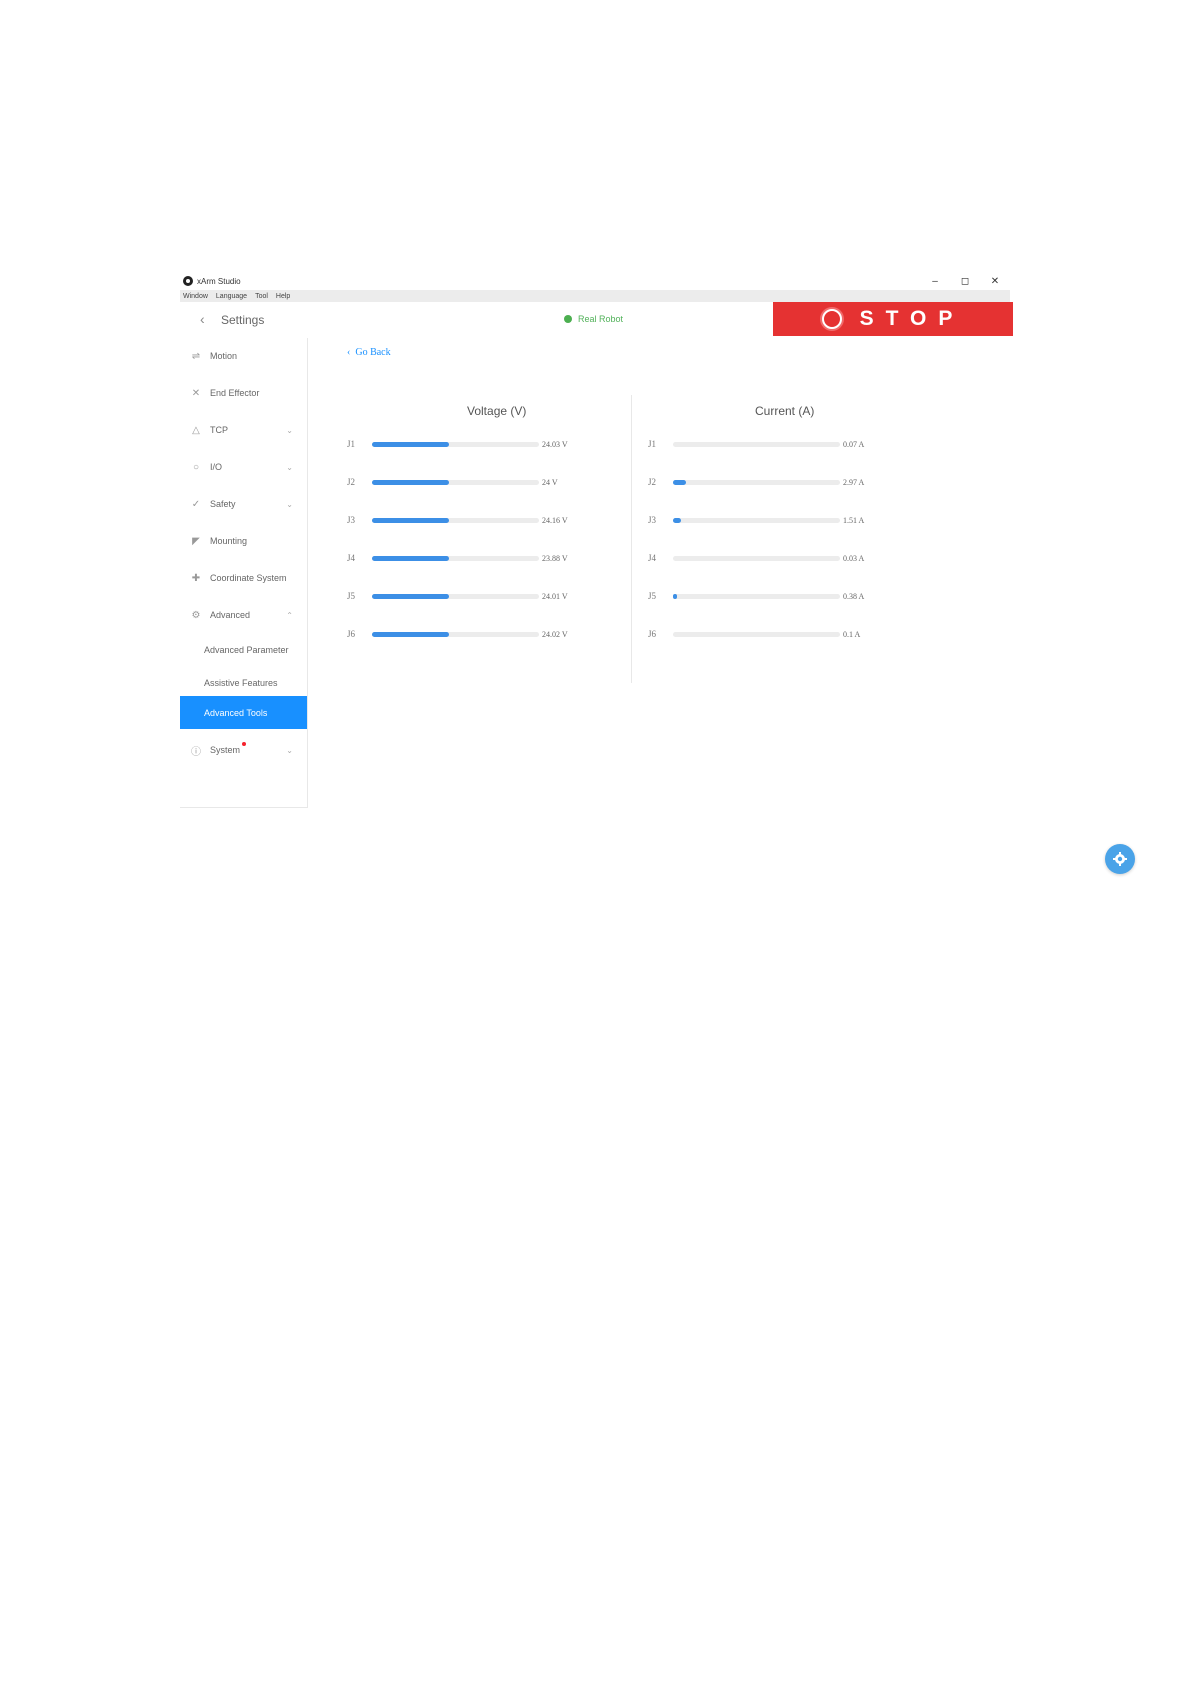 The image size is (1190, 1684). Describe the element at coordinates (188, 281) in the screenshot. I see `app-logo-icon` at that location.